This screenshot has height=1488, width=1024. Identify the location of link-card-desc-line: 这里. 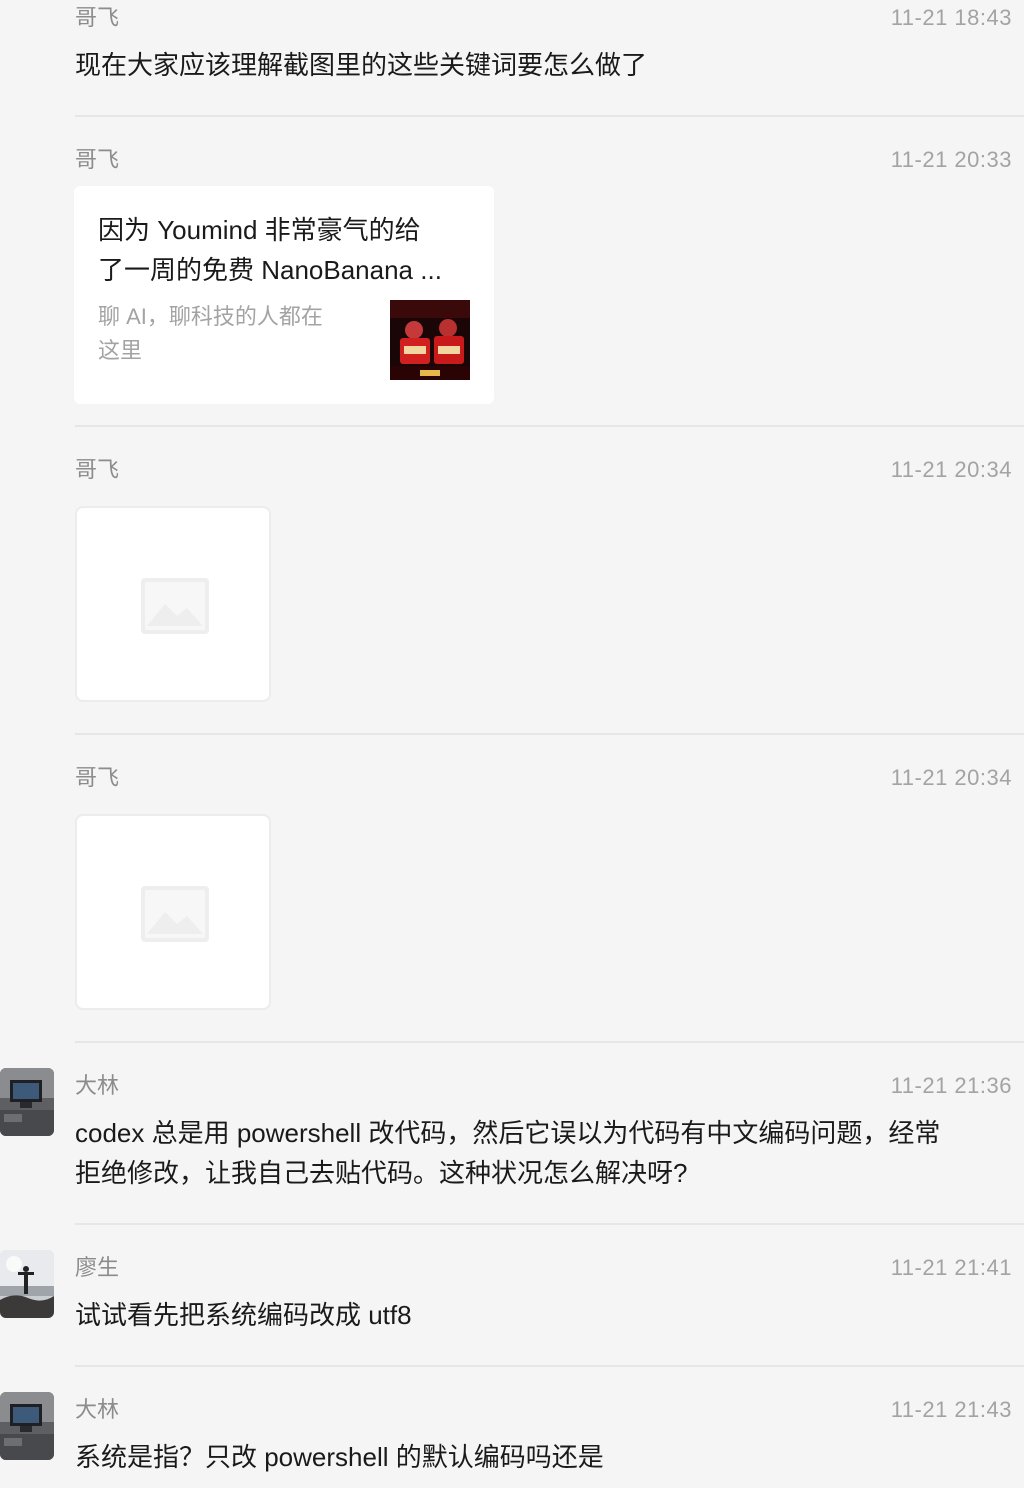
(120, 350).